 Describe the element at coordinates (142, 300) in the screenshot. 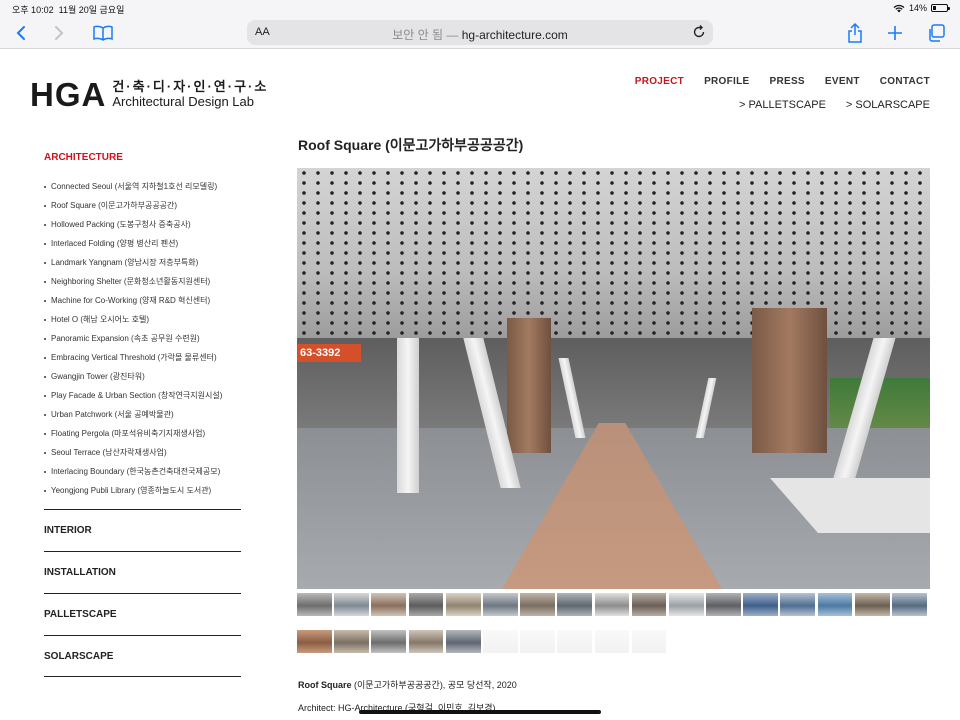

I see `project-link: Machine for Co-Working (양재 R&D 혁신센터)` at that location.